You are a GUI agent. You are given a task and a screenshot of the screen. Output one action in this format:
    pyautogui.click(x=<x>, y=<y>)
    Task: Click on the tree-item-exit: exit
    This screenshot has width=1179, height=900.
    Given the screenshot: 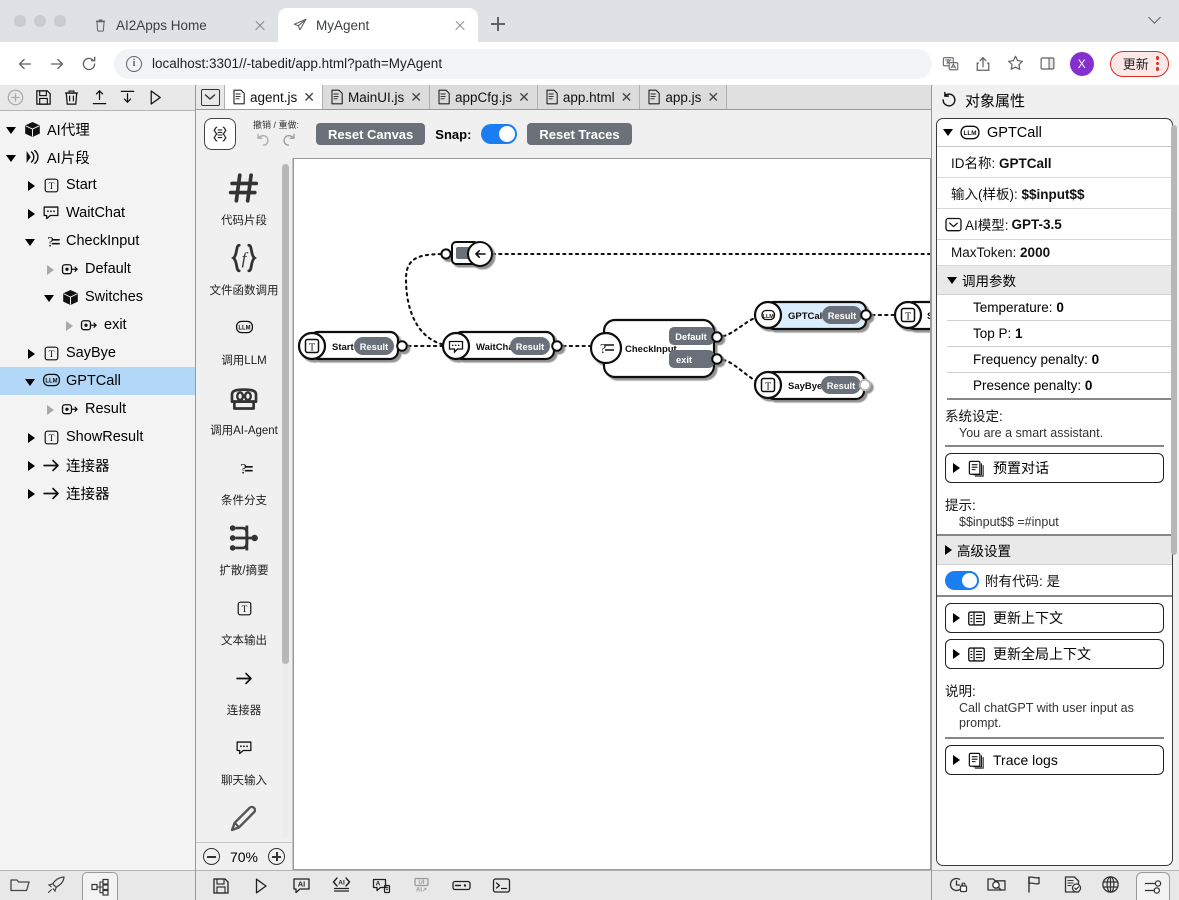 What is the action you would take?
    pyautogui.click(x=97, y=325)
    